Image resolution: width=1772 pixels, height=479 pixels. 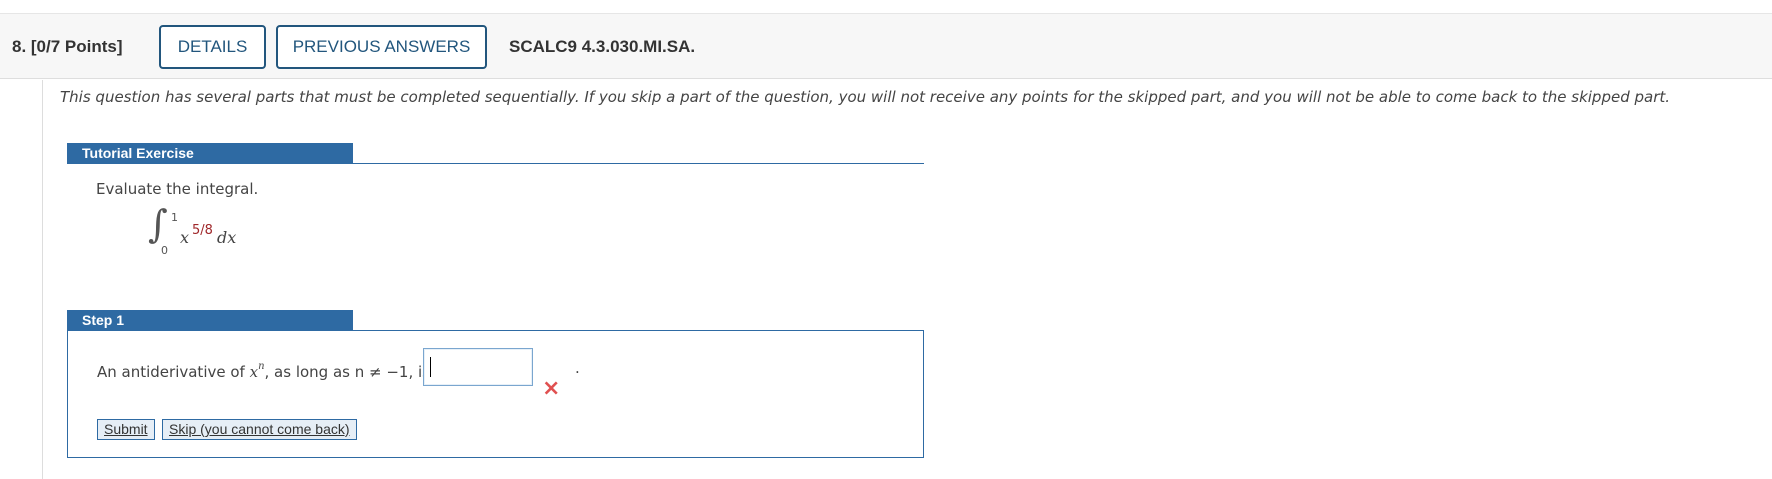 I want to click on tutorial-exercise-underline, so click(x=638, y=163).